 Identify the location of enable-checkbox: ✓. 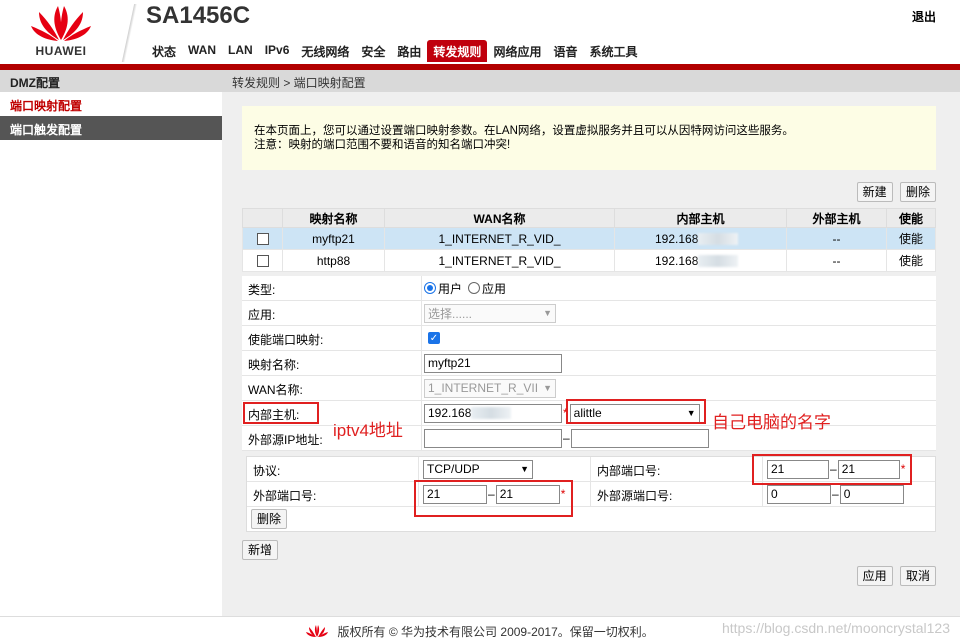
(434, 338).